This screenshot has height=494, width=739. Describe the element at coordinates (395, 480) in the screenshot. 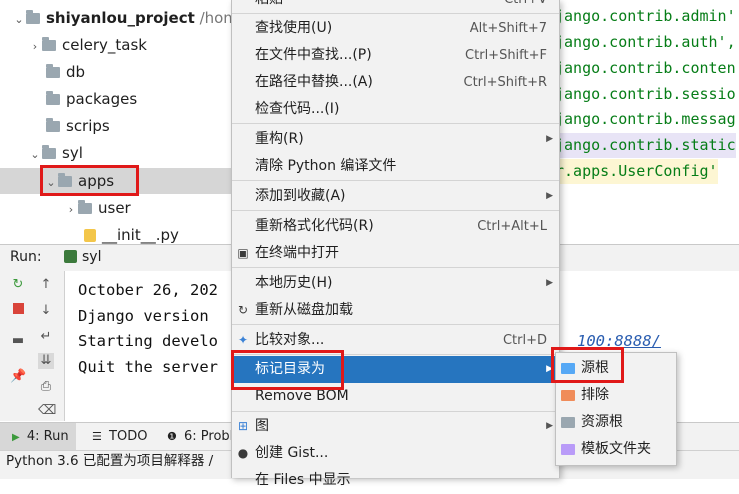

I see `menu-item-show-in-files: 在 Files 中显示` at that location.